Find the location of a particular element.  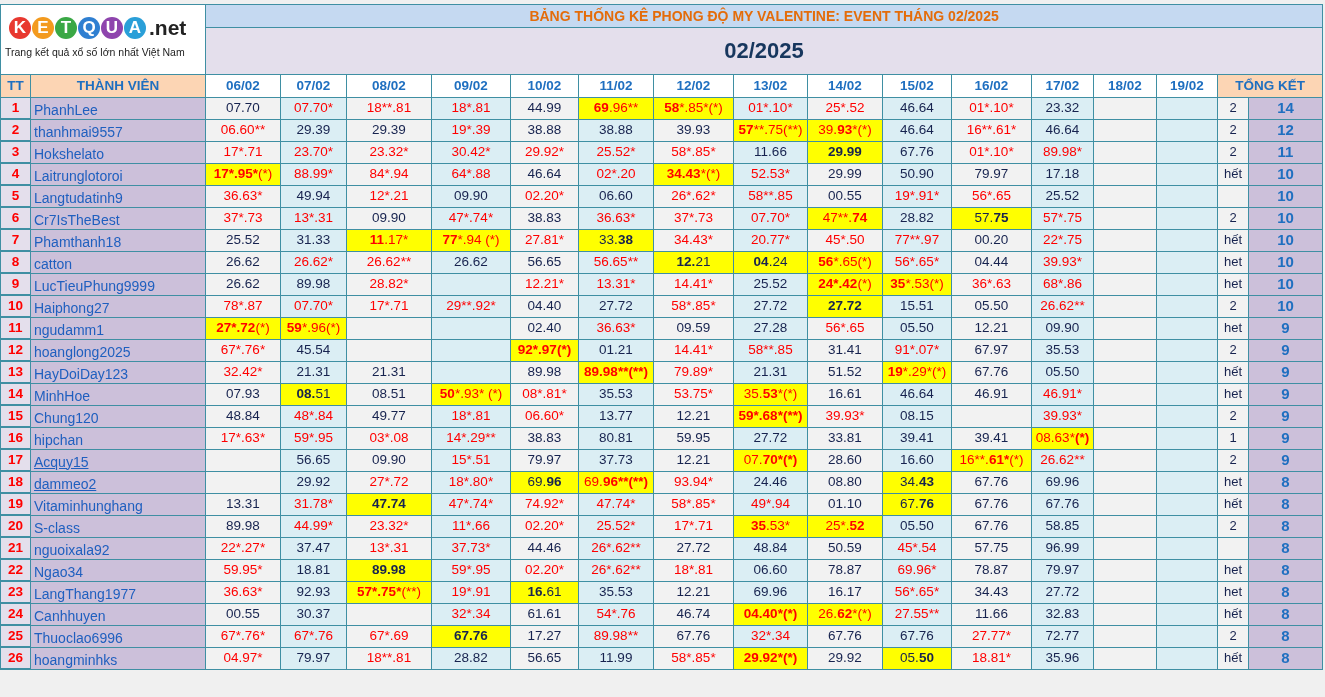

logo-letter: A is located at coordinates (135, 28).